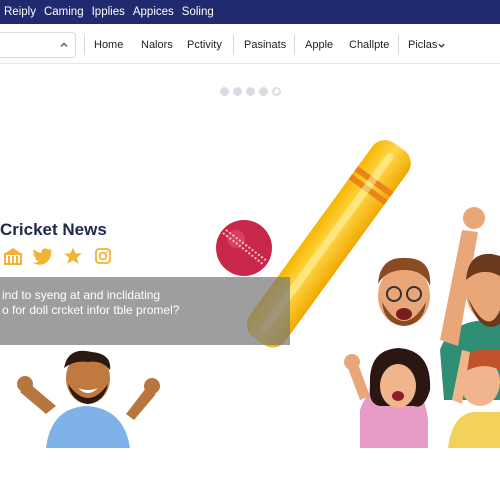 The width and height of the screenshot is (500, 500). I want to click on banner-text-line: ind to syeng at and inclidating, so click(81, 295).